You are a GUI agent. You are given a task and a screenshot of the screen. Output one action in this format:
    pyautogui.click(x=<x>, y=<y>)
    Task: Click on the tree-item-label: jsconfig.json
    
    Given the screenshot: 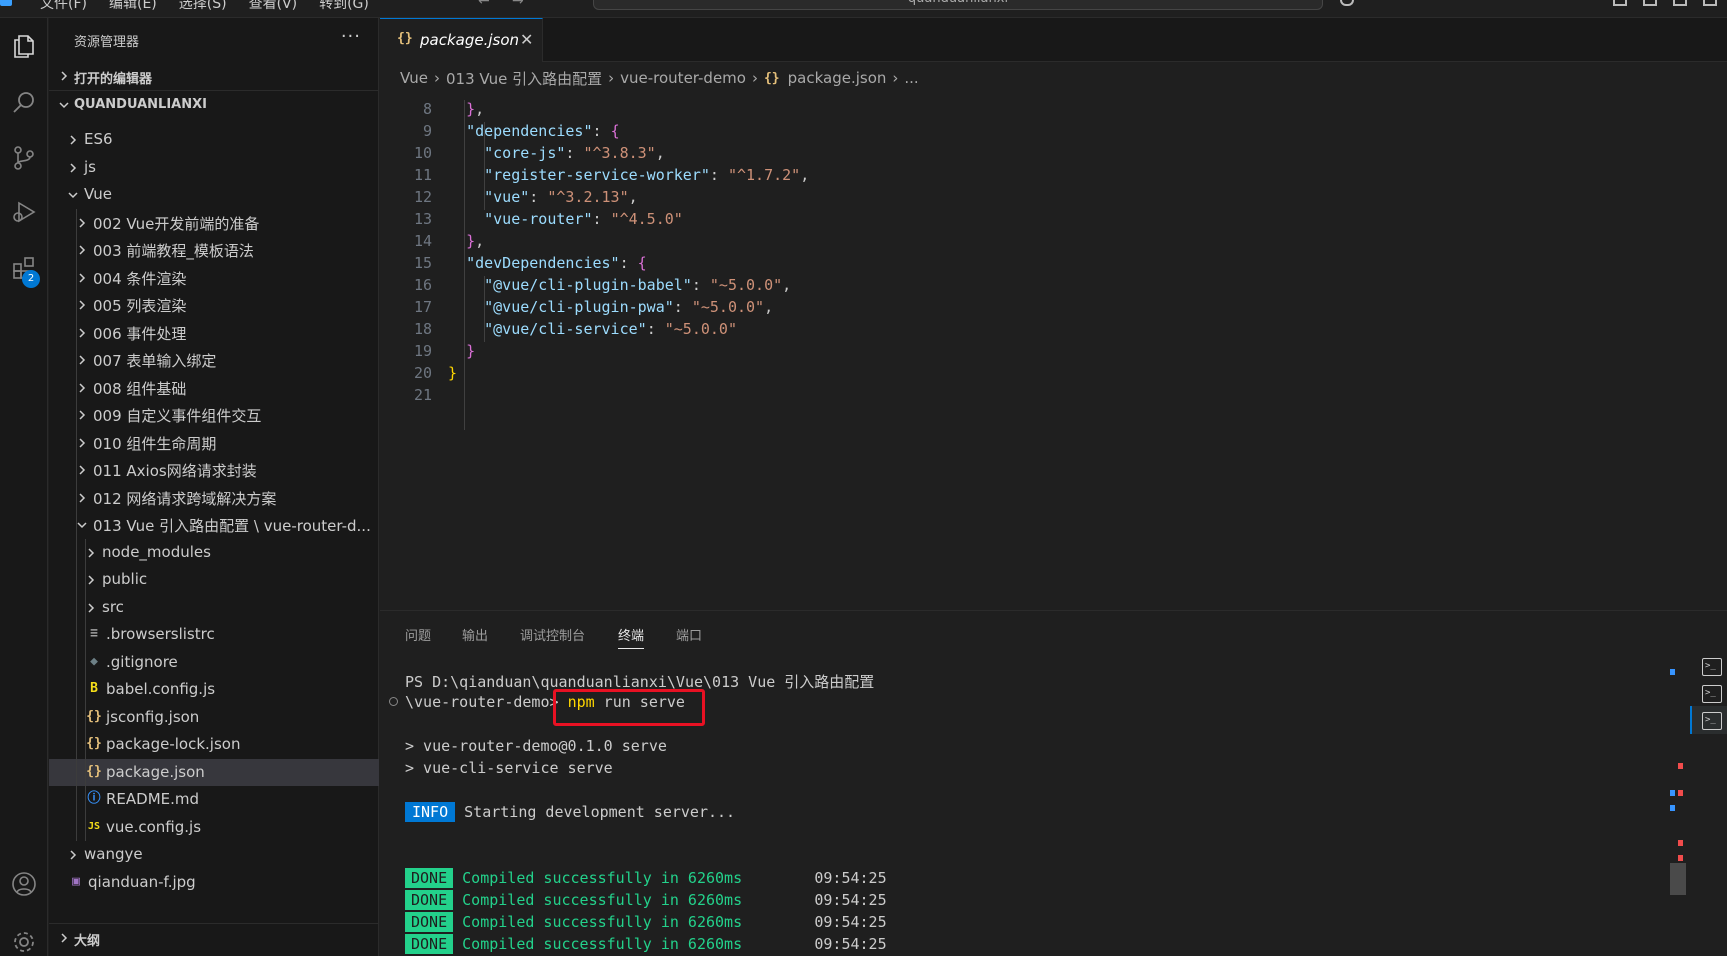 What is the action you would take?
    pyautogui.click(x=153, y=716)
    